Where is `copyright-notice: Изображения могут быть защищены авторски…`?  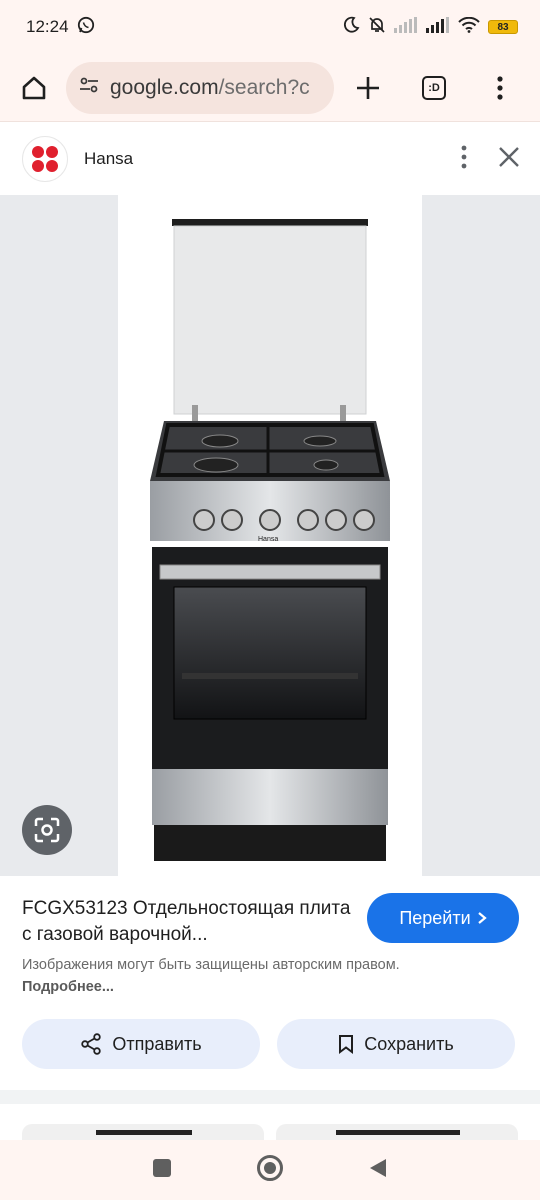
copyright-notice: Изображения могут быть защищены авторски… is located at coordinates (222, 976).